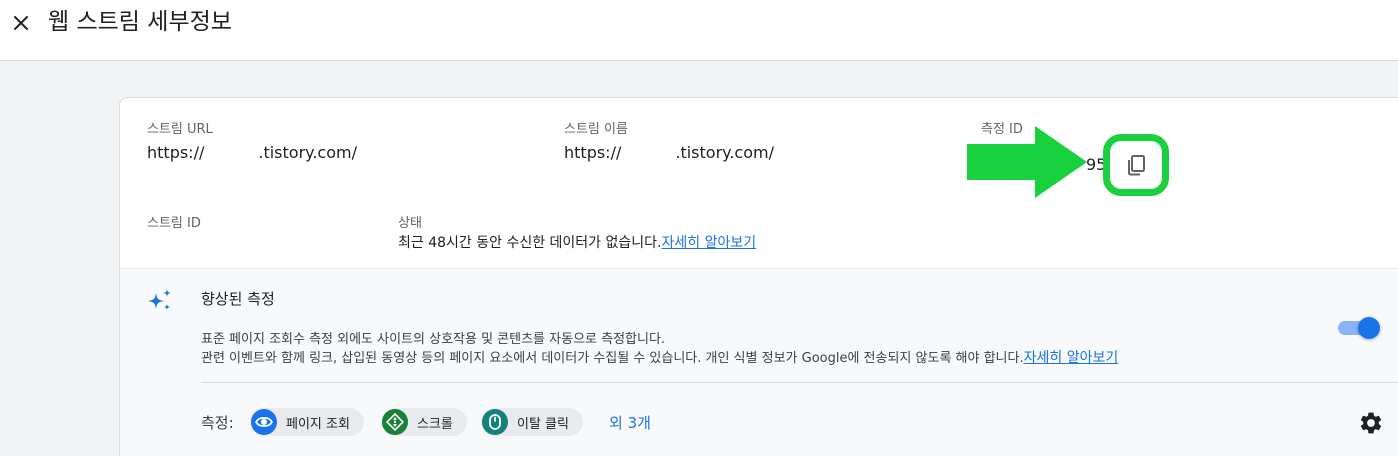 This screenshot has width=1398, height=456. Describe the element at coordinates (1371, 423) in the screenshot. I see `gear-icon` at that location.